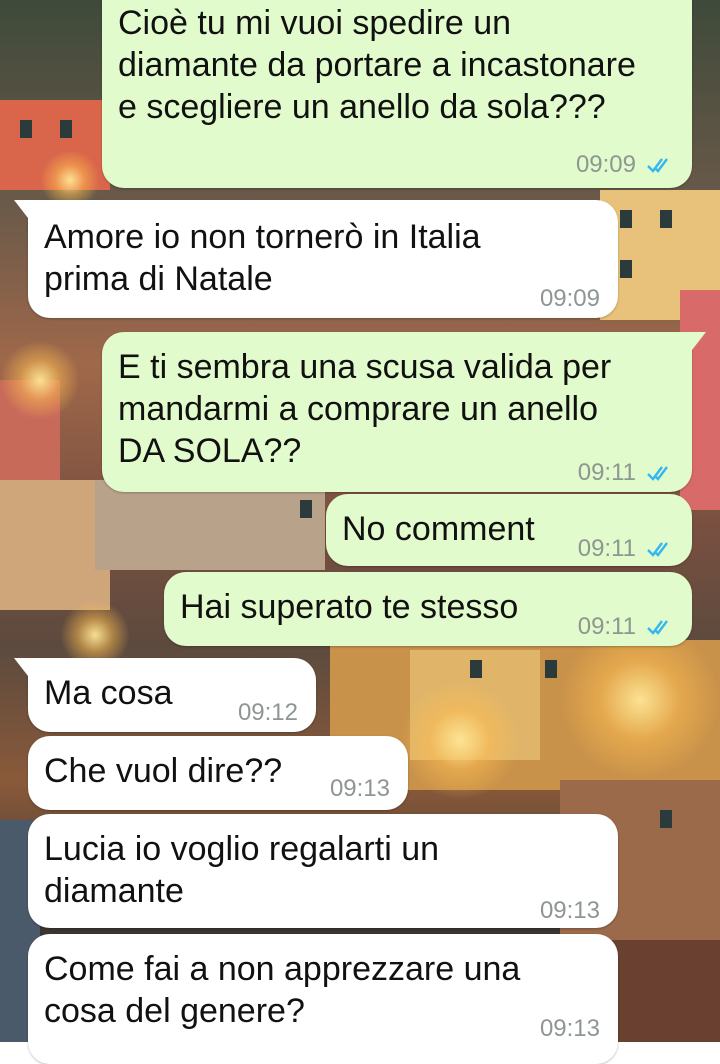  What do you see at coordinates (349, 607) in the screenshot?
I see `message-text: Hai superato te stesso` at bounding box center [349, 607].